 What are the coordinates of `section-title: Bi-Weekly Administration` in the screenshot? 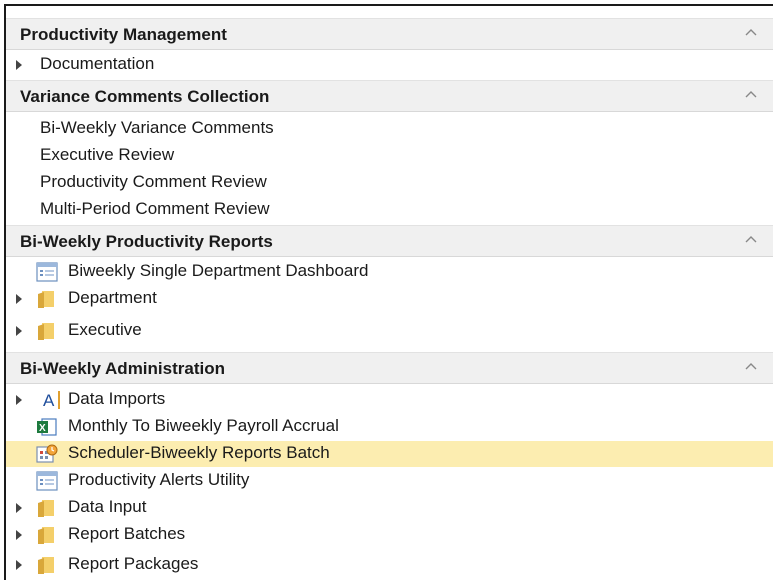 It's located at (122, 368).